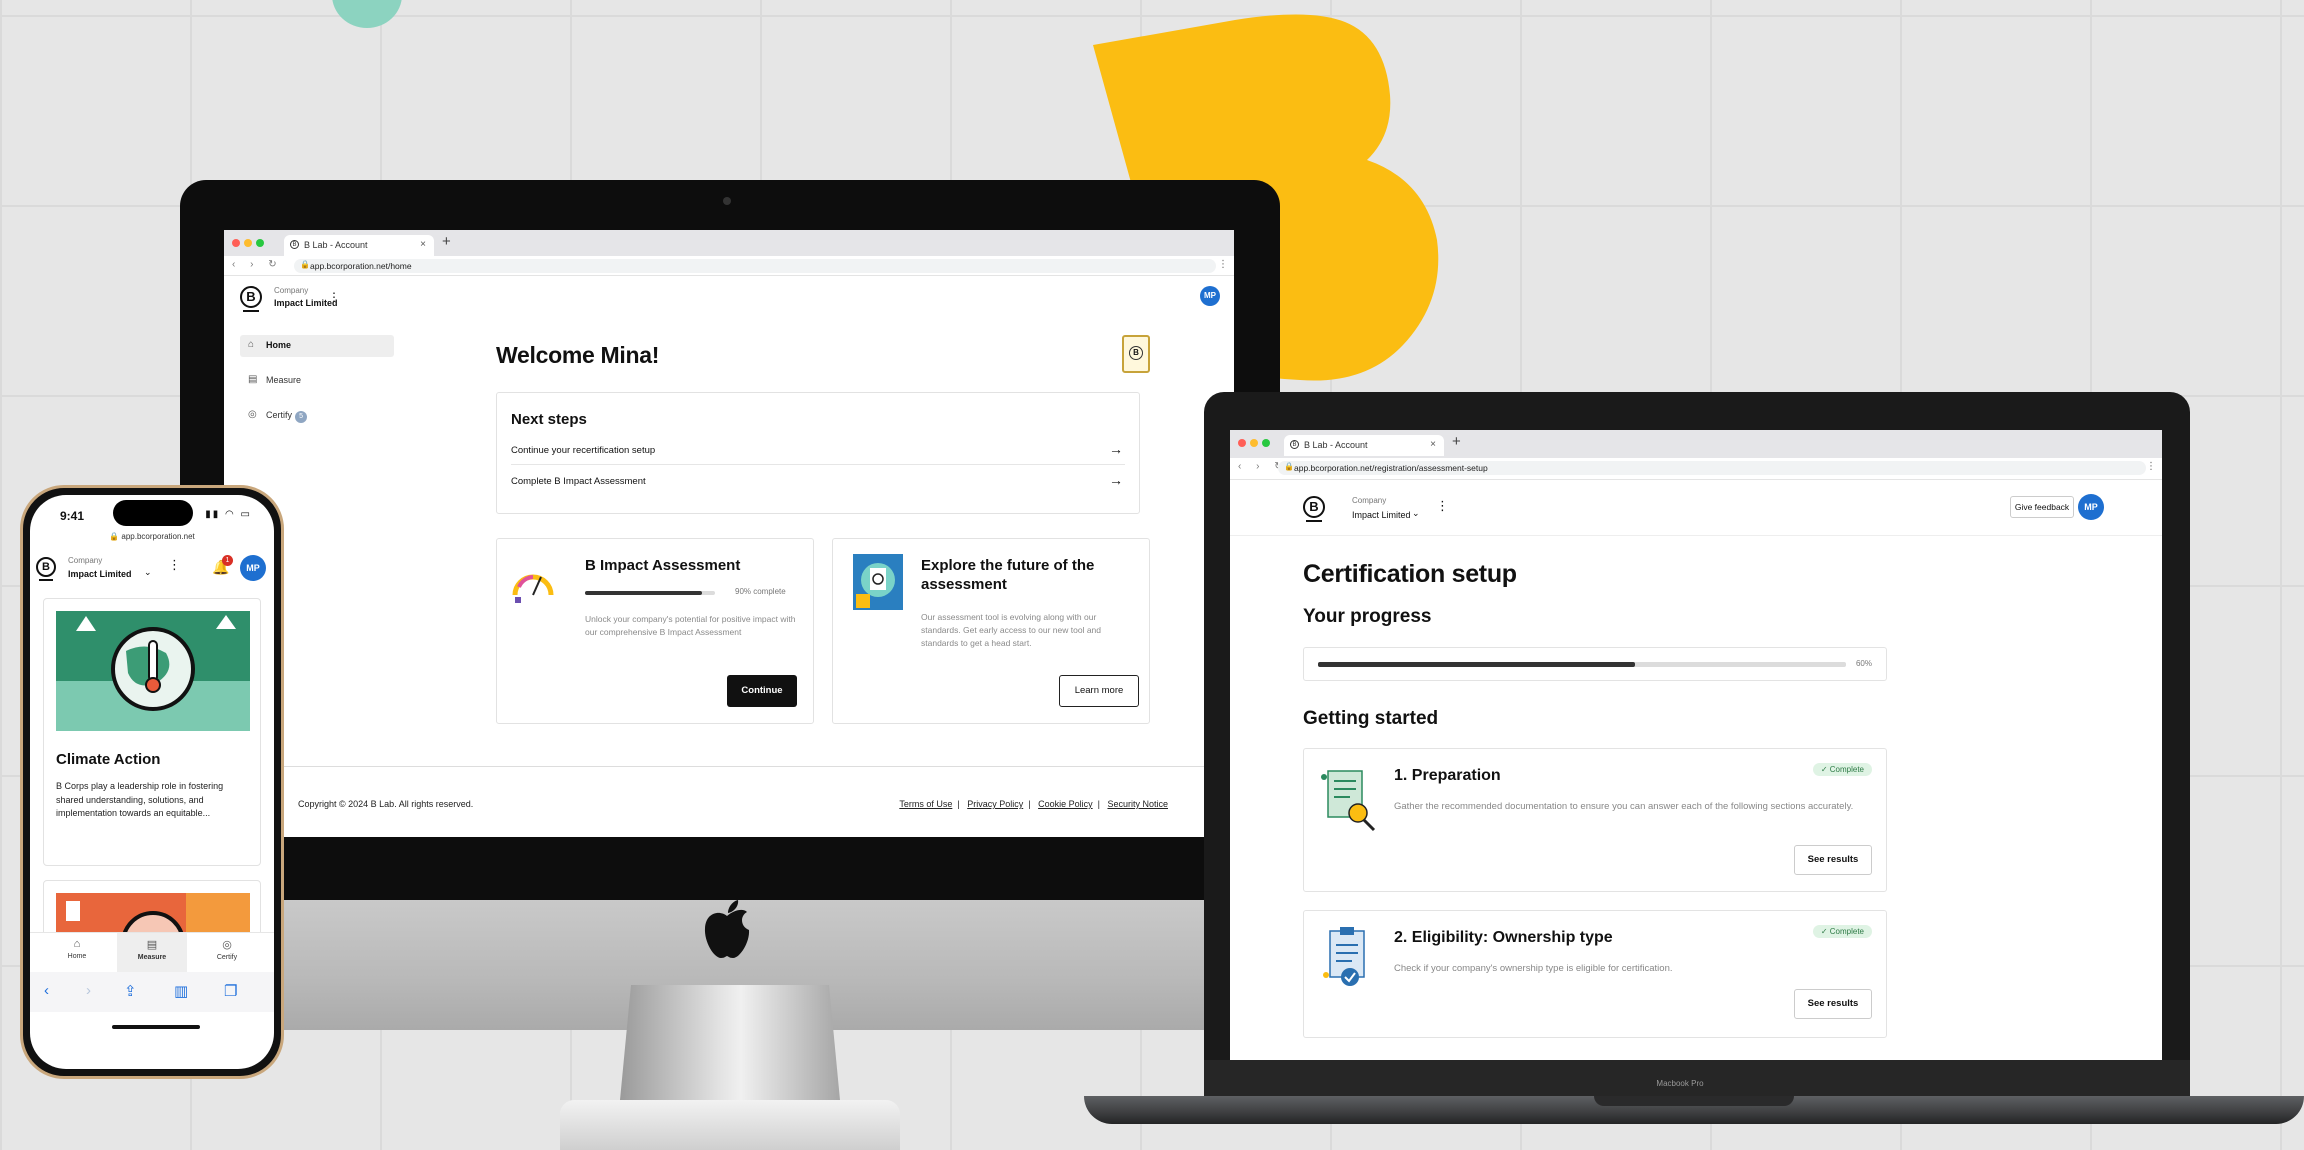 The width and height of the screenshot is (2304, 1150). I want to click on check-circle-icon: ◎, so click(252, 414).